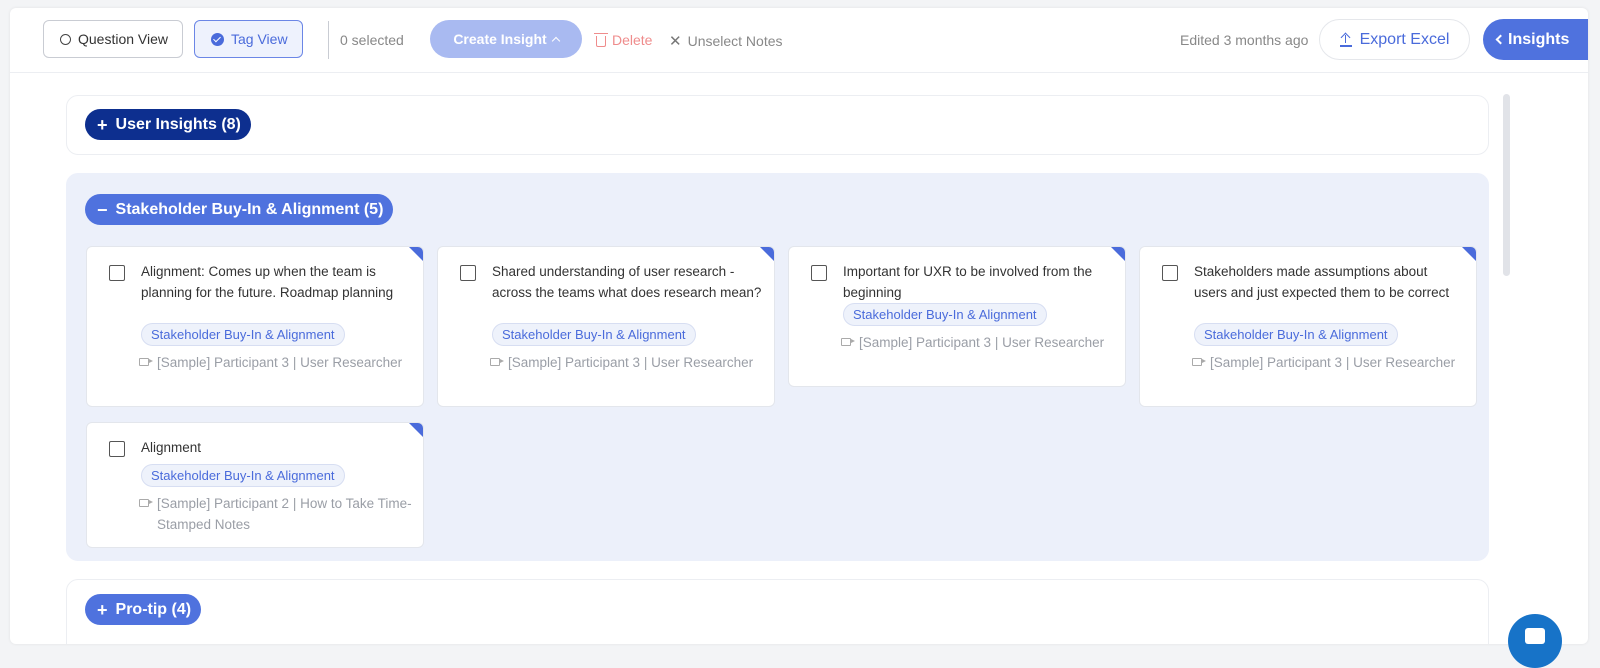  I want to click on close-icon: ✕, so click(675, 41).